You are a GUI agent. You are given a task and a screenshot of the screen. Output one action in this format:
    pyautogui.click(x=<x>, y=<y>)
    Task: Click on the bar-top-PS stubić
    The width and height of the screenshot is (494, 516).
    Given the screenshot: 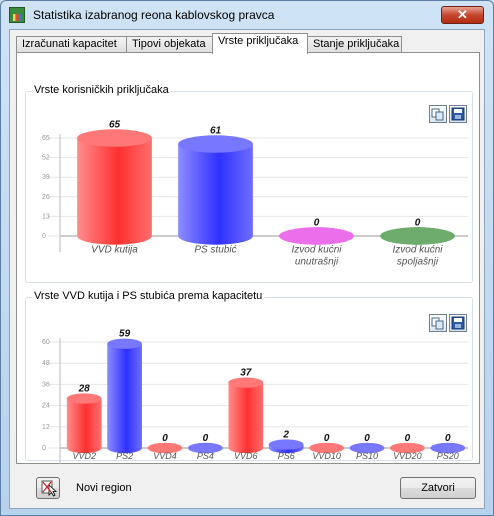 What is the action you would take?
    pyautogui.click(x=215, y=144)
    